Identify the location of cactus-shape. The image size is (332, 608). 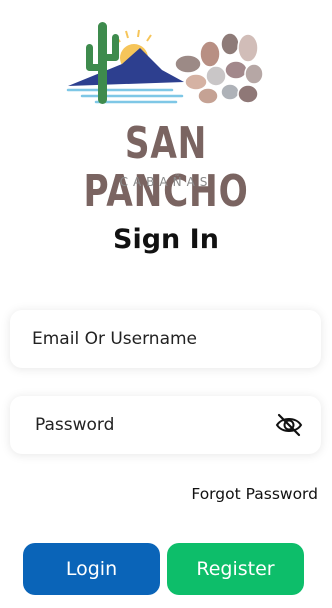
(102, 63).